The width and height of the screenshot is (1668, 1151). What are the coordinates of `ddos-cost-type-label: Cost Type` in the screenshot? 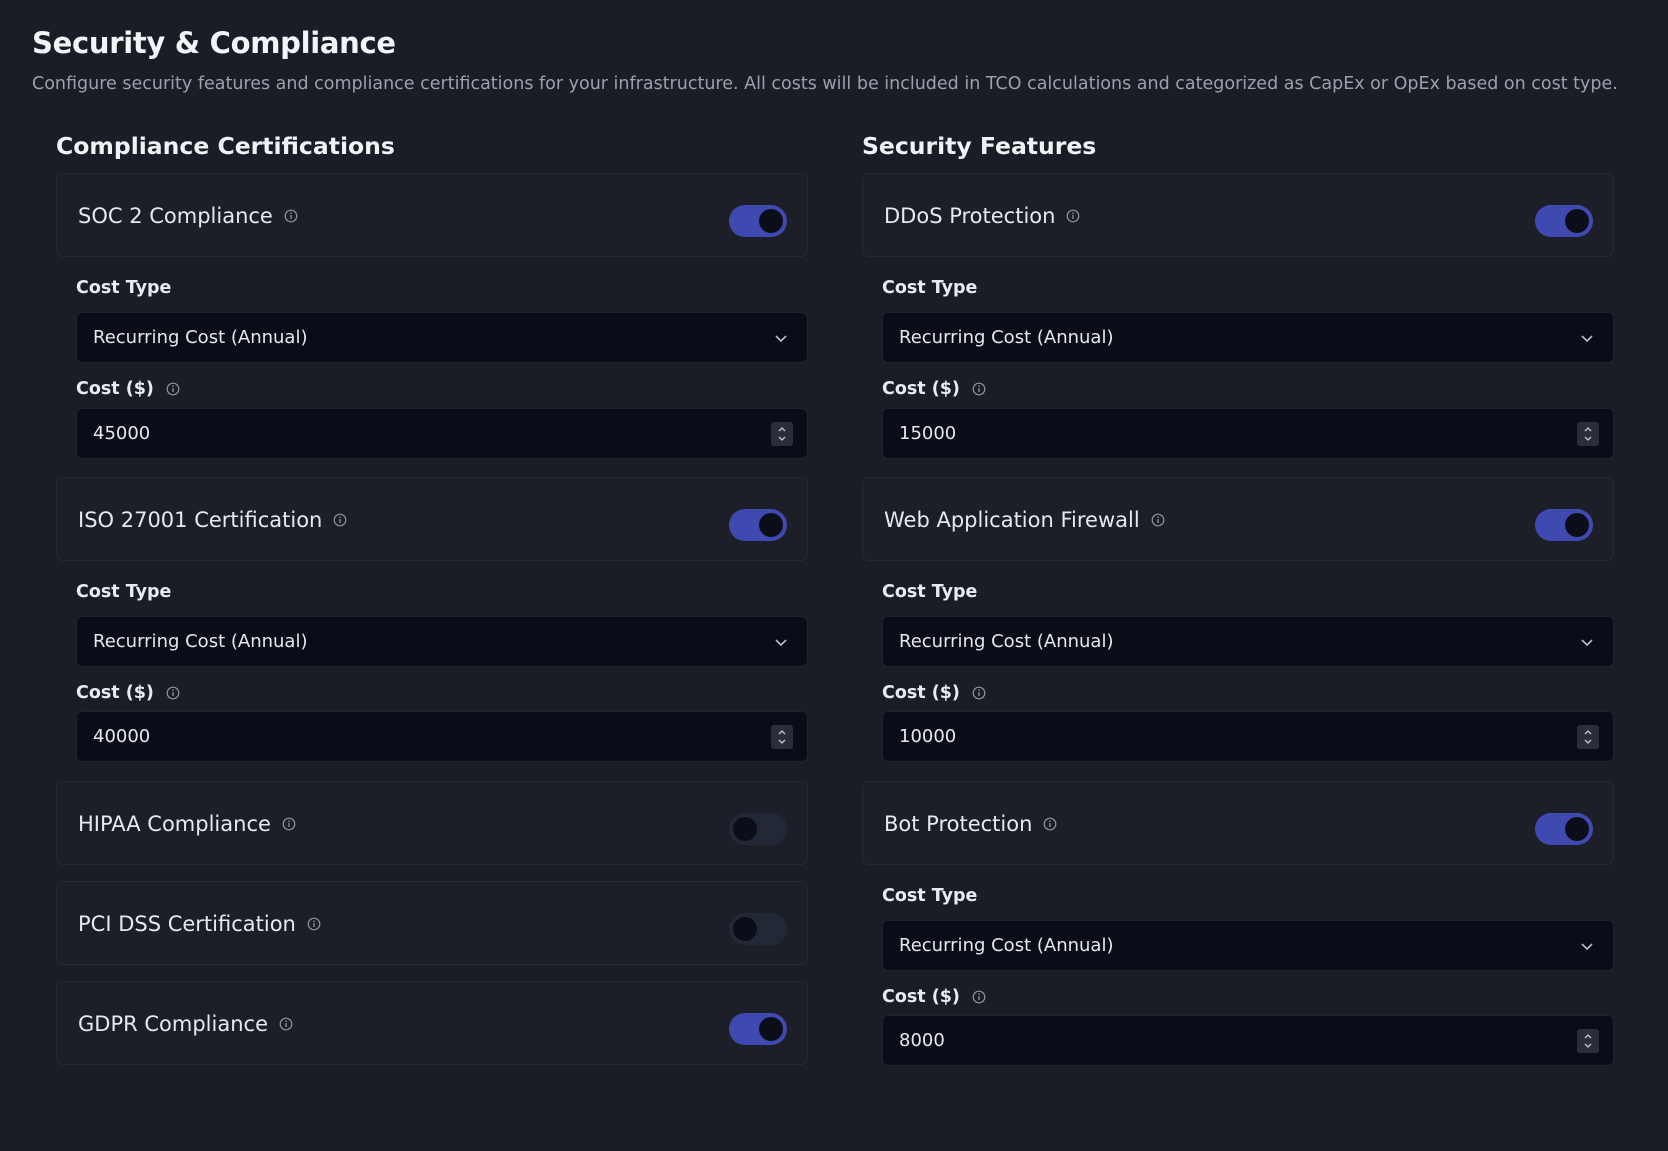 It's located at (929, 288).